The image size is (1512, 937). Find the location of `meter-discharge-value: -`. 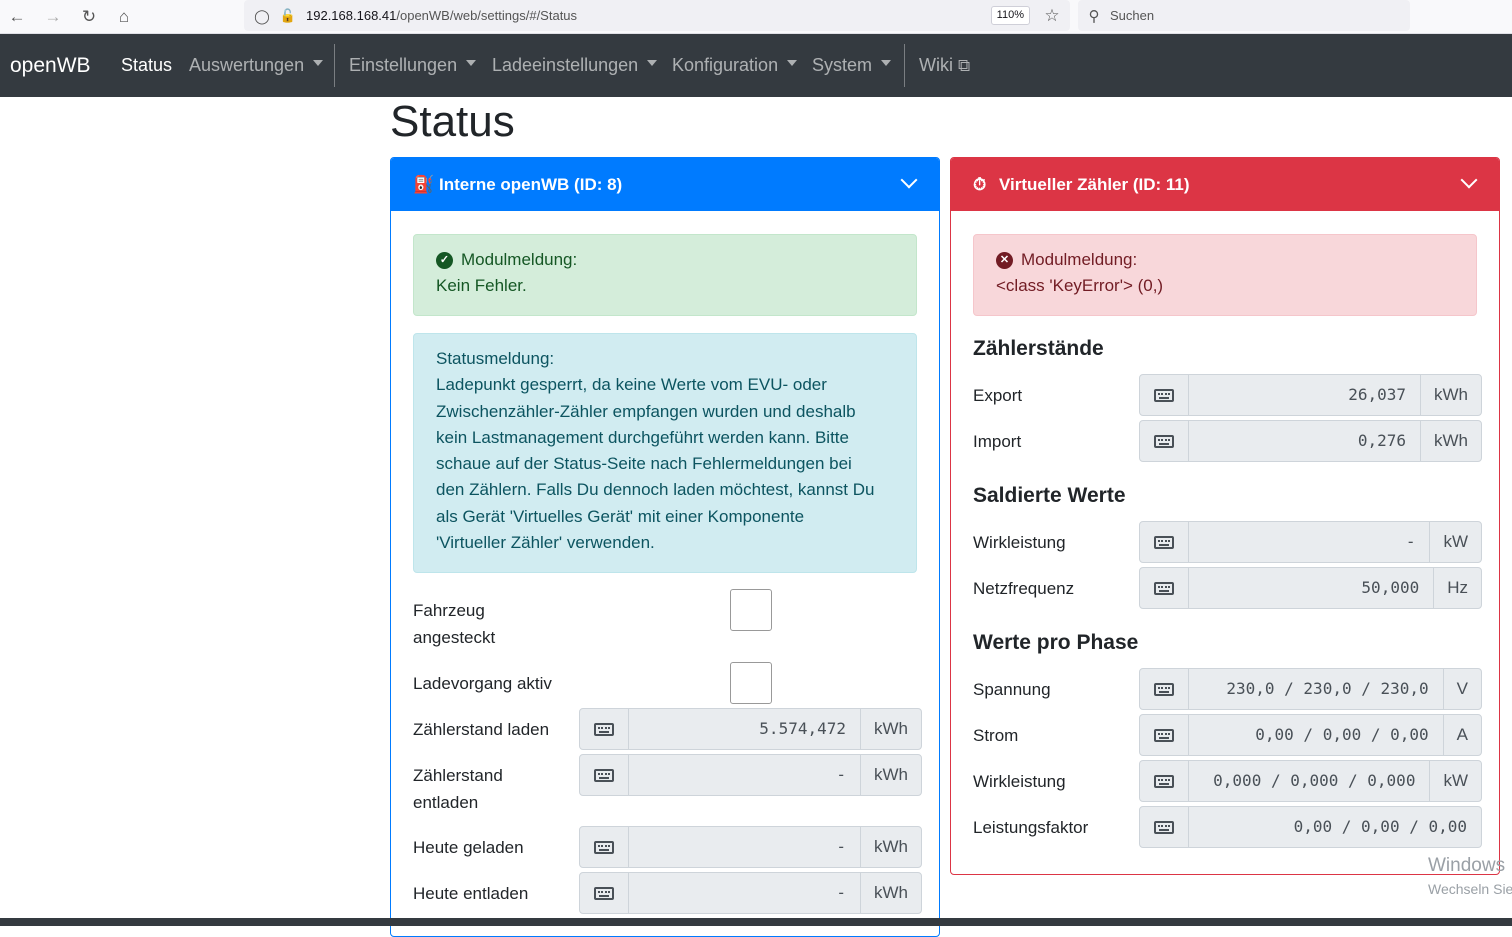

meter-discharge-value: - is located at coordinates (744, 775).